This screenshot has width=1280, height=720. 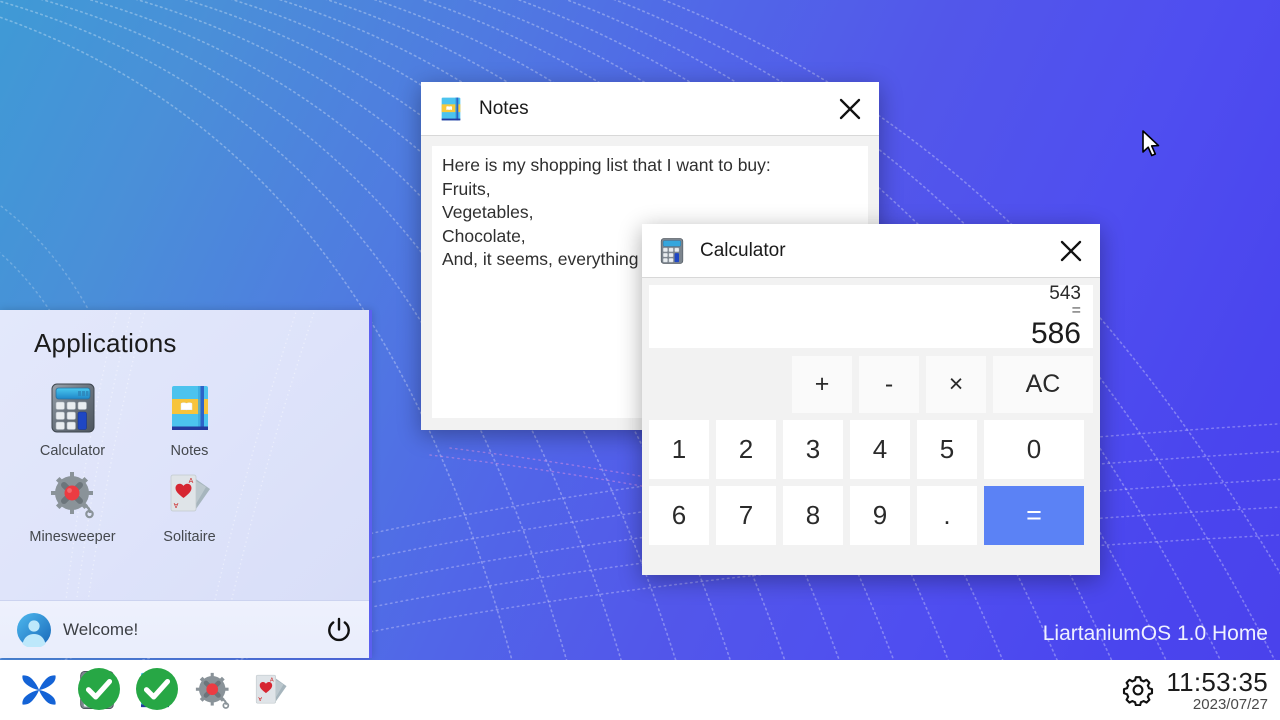 I want to click on app-item-solitaire: A A Solitaire, so click(x=189, y=502).